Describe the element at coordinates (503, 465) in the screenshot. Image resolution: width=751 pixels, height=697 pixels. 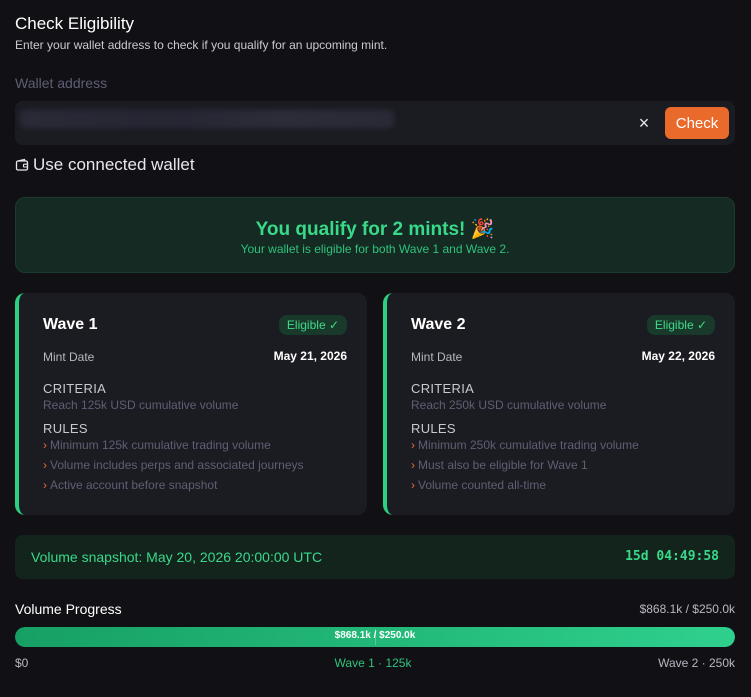
I see `rule-text: Must also be eligible for Wave 1` at that location.